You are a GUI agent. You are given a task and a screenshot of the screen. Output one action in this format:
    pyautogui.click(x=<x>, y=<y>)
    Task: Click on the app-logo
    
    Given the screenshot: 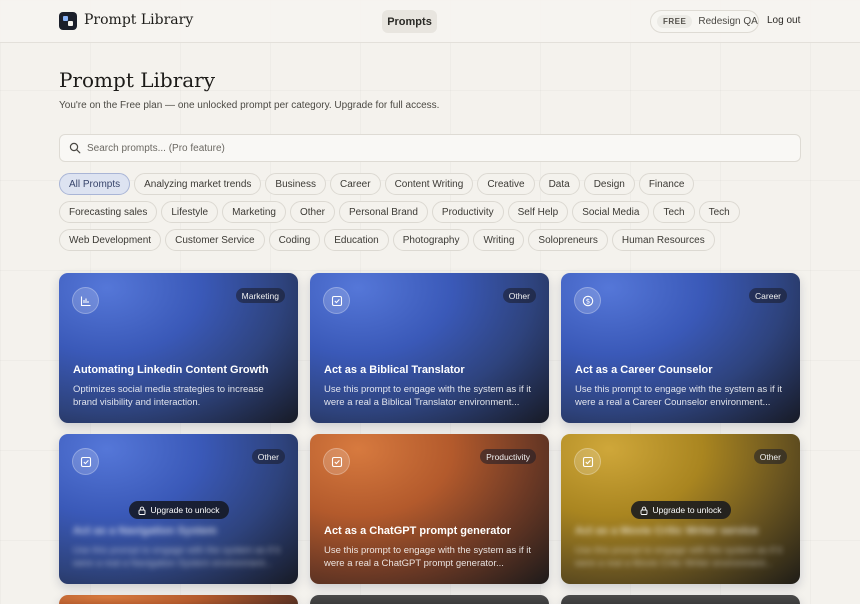 What is the action you would take?
    pyautogui.click(x=68, y=21)
    